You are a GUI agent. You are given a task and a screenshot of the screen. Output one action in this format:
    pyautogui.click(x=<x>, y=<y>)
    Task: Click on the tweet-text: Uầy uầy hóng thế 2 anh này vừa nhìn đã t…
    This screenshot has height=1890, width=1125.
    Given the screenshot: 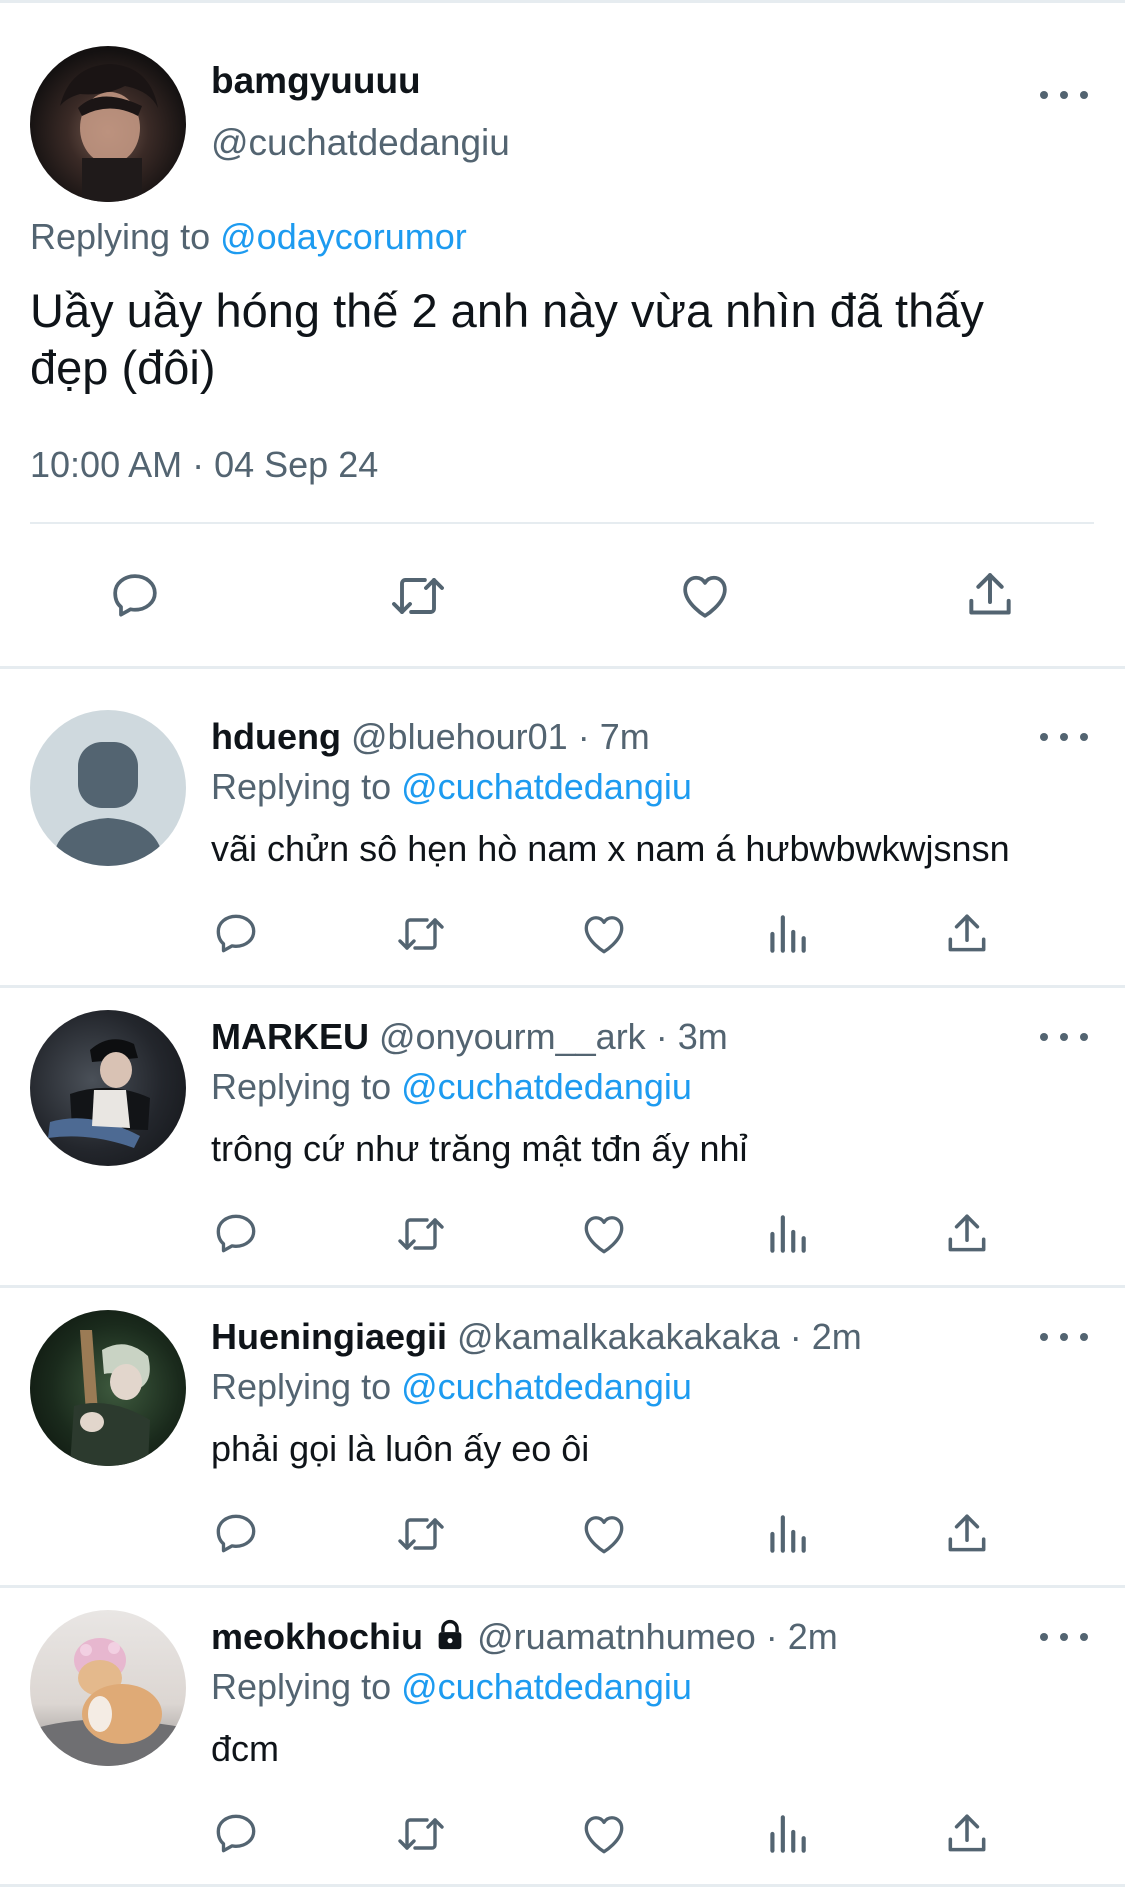 What is the action you would take?
    pyautogui.click(x=507, y=339)
    